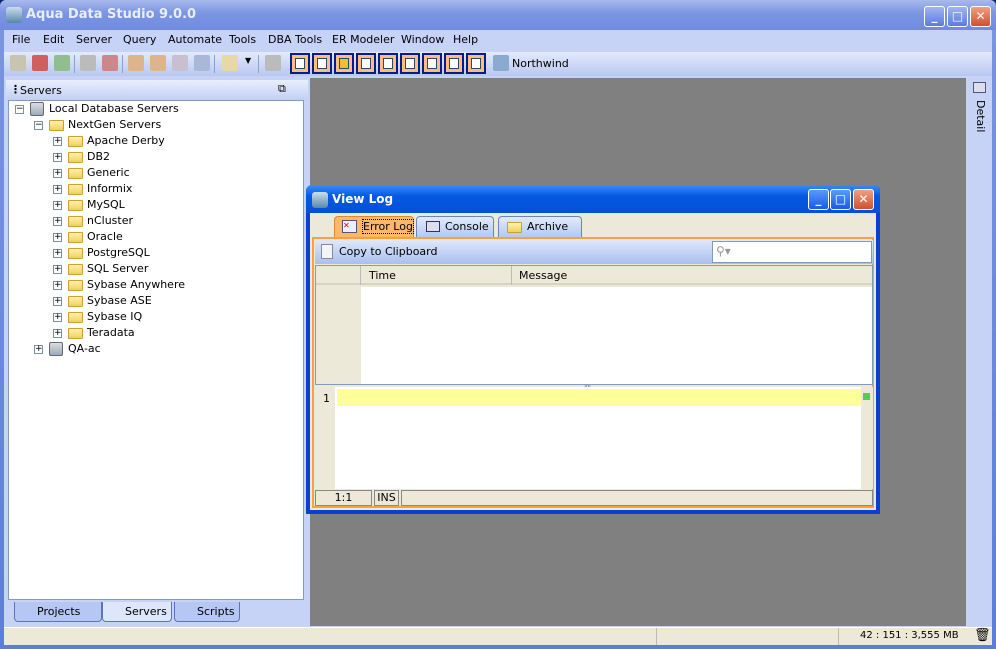 The image size is (996, 649). Describe the element at coordinates (94, 39) in the screenshot. I see `menu-server: Server` at that location.